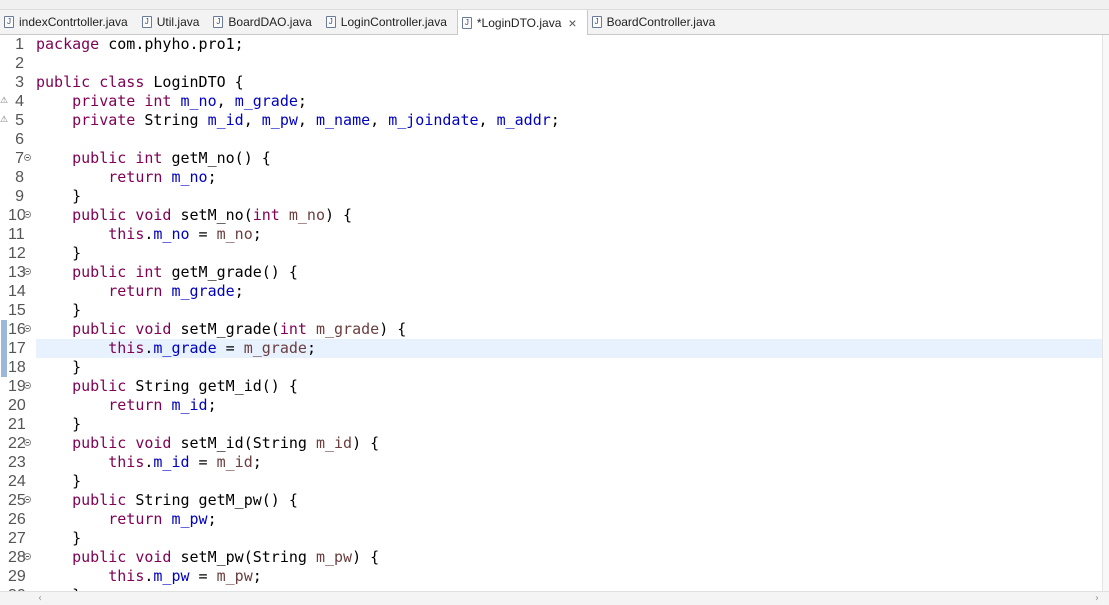  I want to click on line-number: 27, so click(17, 538).